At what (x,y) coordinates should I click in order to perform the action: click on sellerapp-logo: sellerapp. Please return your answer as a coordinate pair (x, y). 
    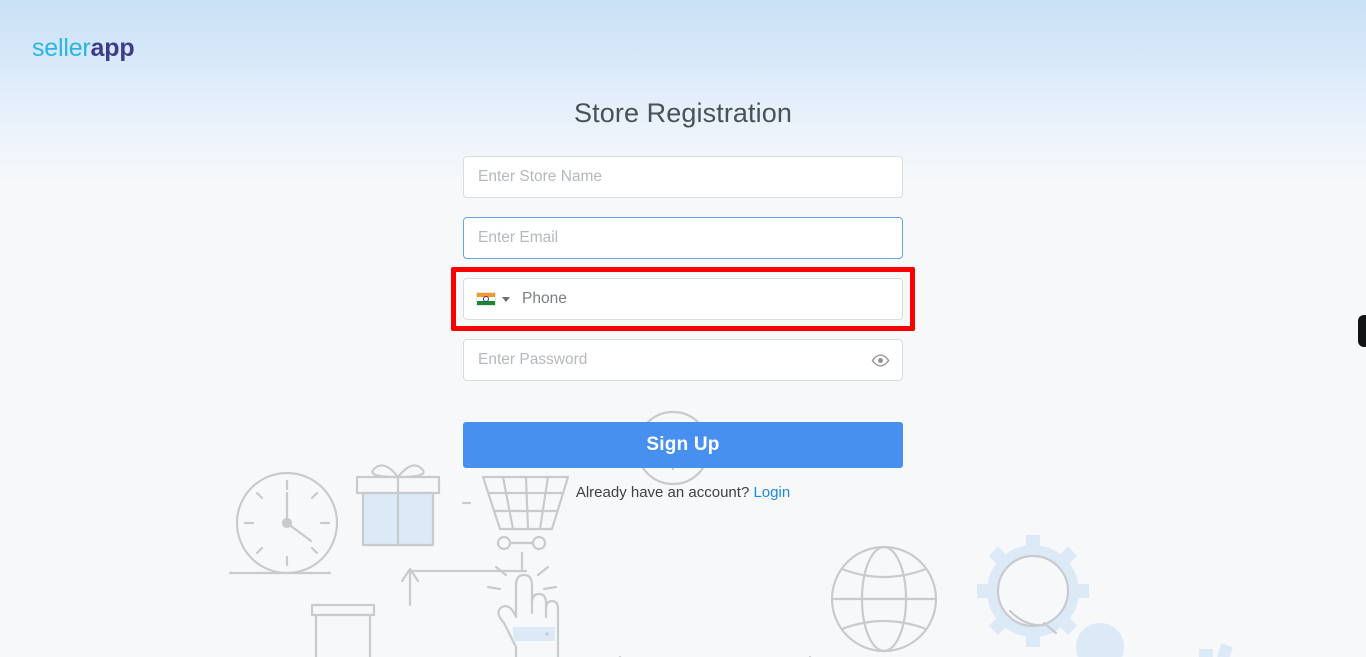
    Looking at the image, I should click on (83, 48).